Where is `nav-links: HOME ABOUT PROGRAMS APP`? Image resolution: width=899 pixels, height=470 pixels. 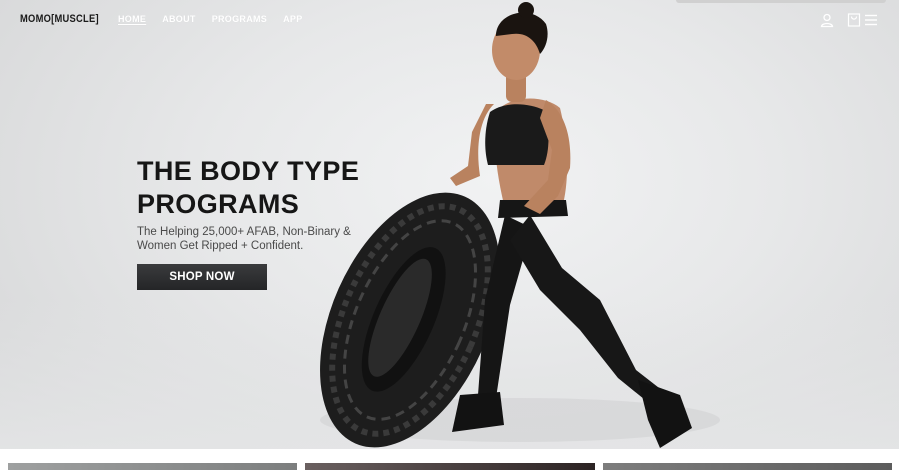 nav-links: HOME ABOUT PROGRAMS APP is located at coordinates (210, 19).